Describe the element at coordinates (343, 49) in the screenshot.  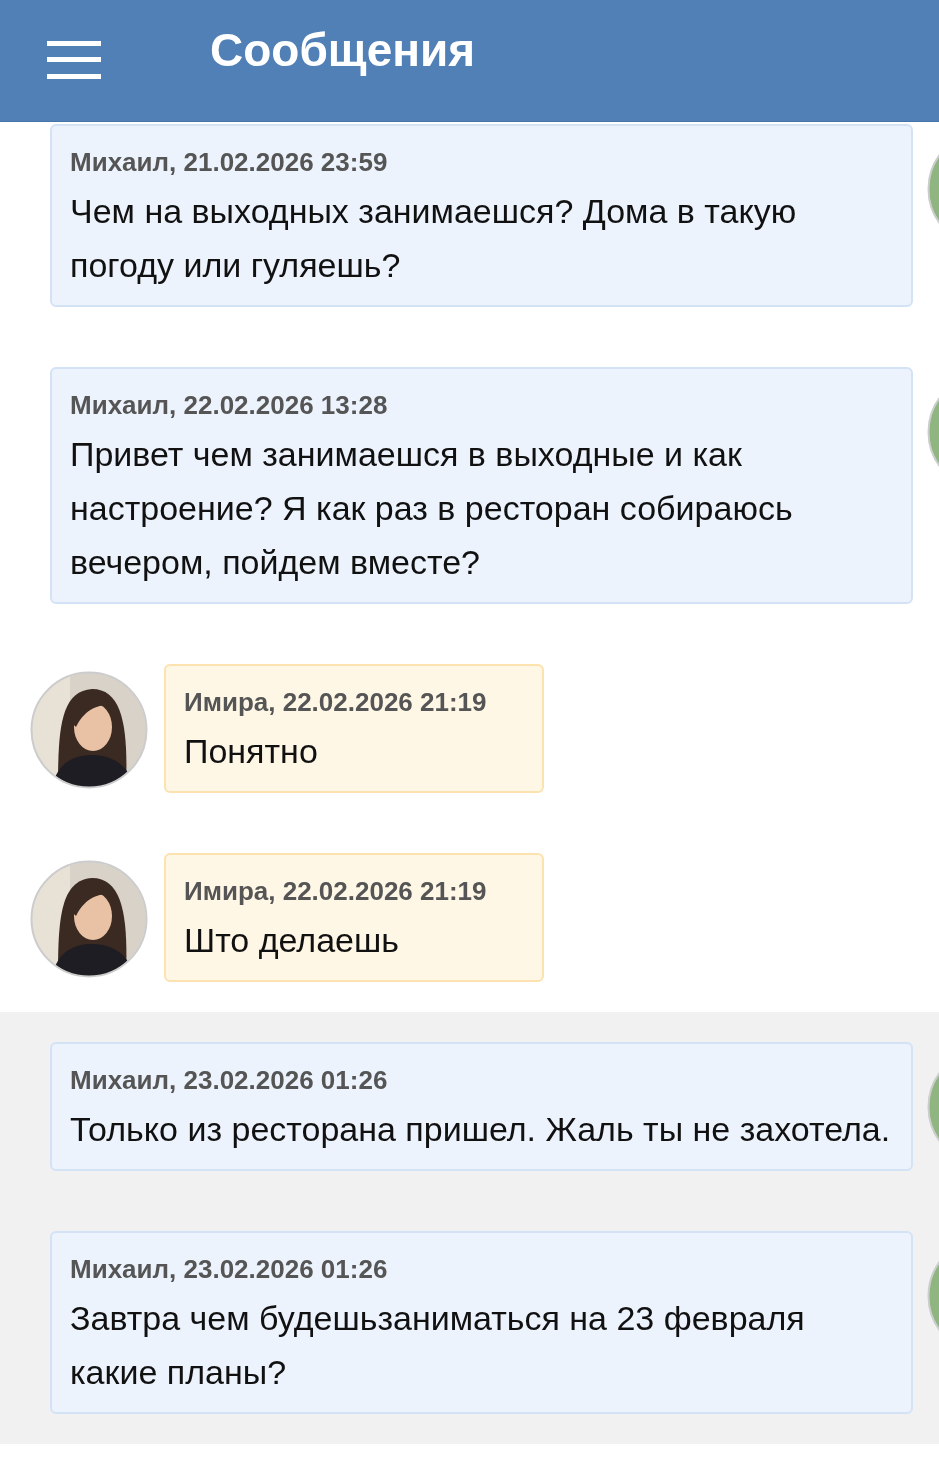
I see `screen-title: Сообщения` at that location.